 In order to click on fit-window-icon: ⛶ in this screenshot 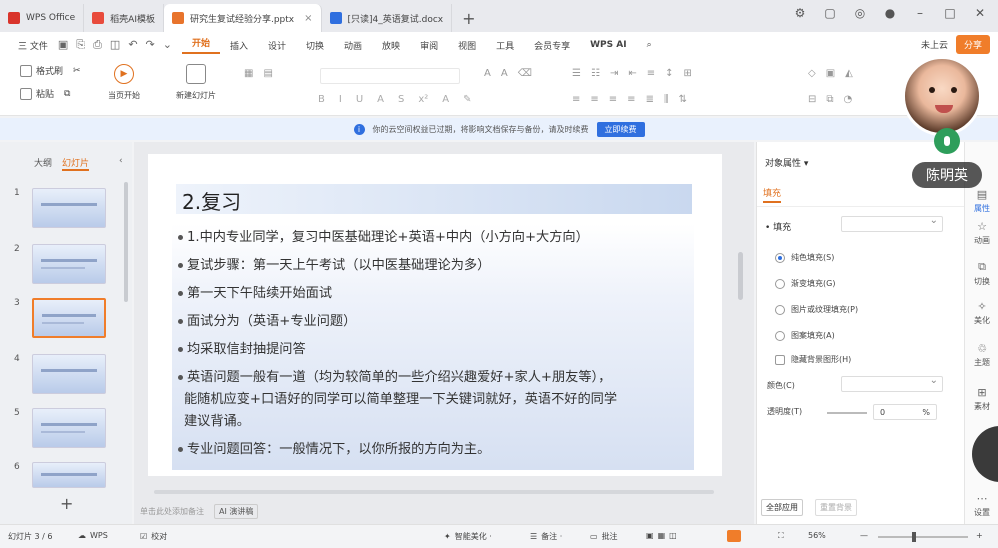, I will do `click(781, 536)`.